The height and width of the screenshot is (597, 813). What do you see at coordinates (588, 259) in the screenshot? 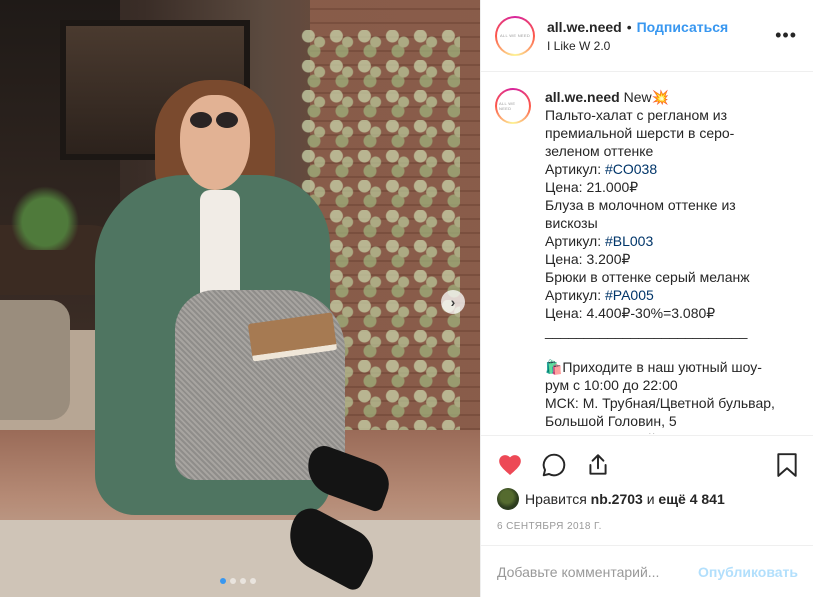
I see `caption-line: Цена: 3.200₽` at bounding box center [588, 259].